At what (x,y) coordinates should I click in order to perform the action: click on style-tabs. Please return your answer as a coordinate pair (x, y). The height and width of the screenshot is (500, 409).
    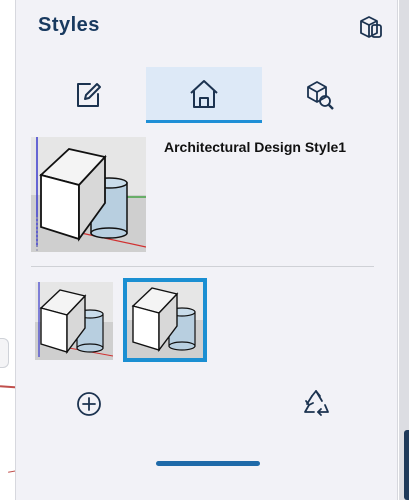
    Looking at the image, I should click on (207, 95).